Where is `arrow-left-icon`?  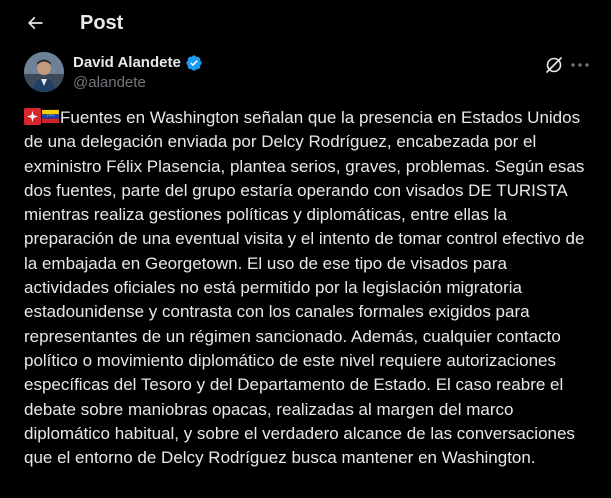
arrow-left-icon is located at coordinates (35, 23).